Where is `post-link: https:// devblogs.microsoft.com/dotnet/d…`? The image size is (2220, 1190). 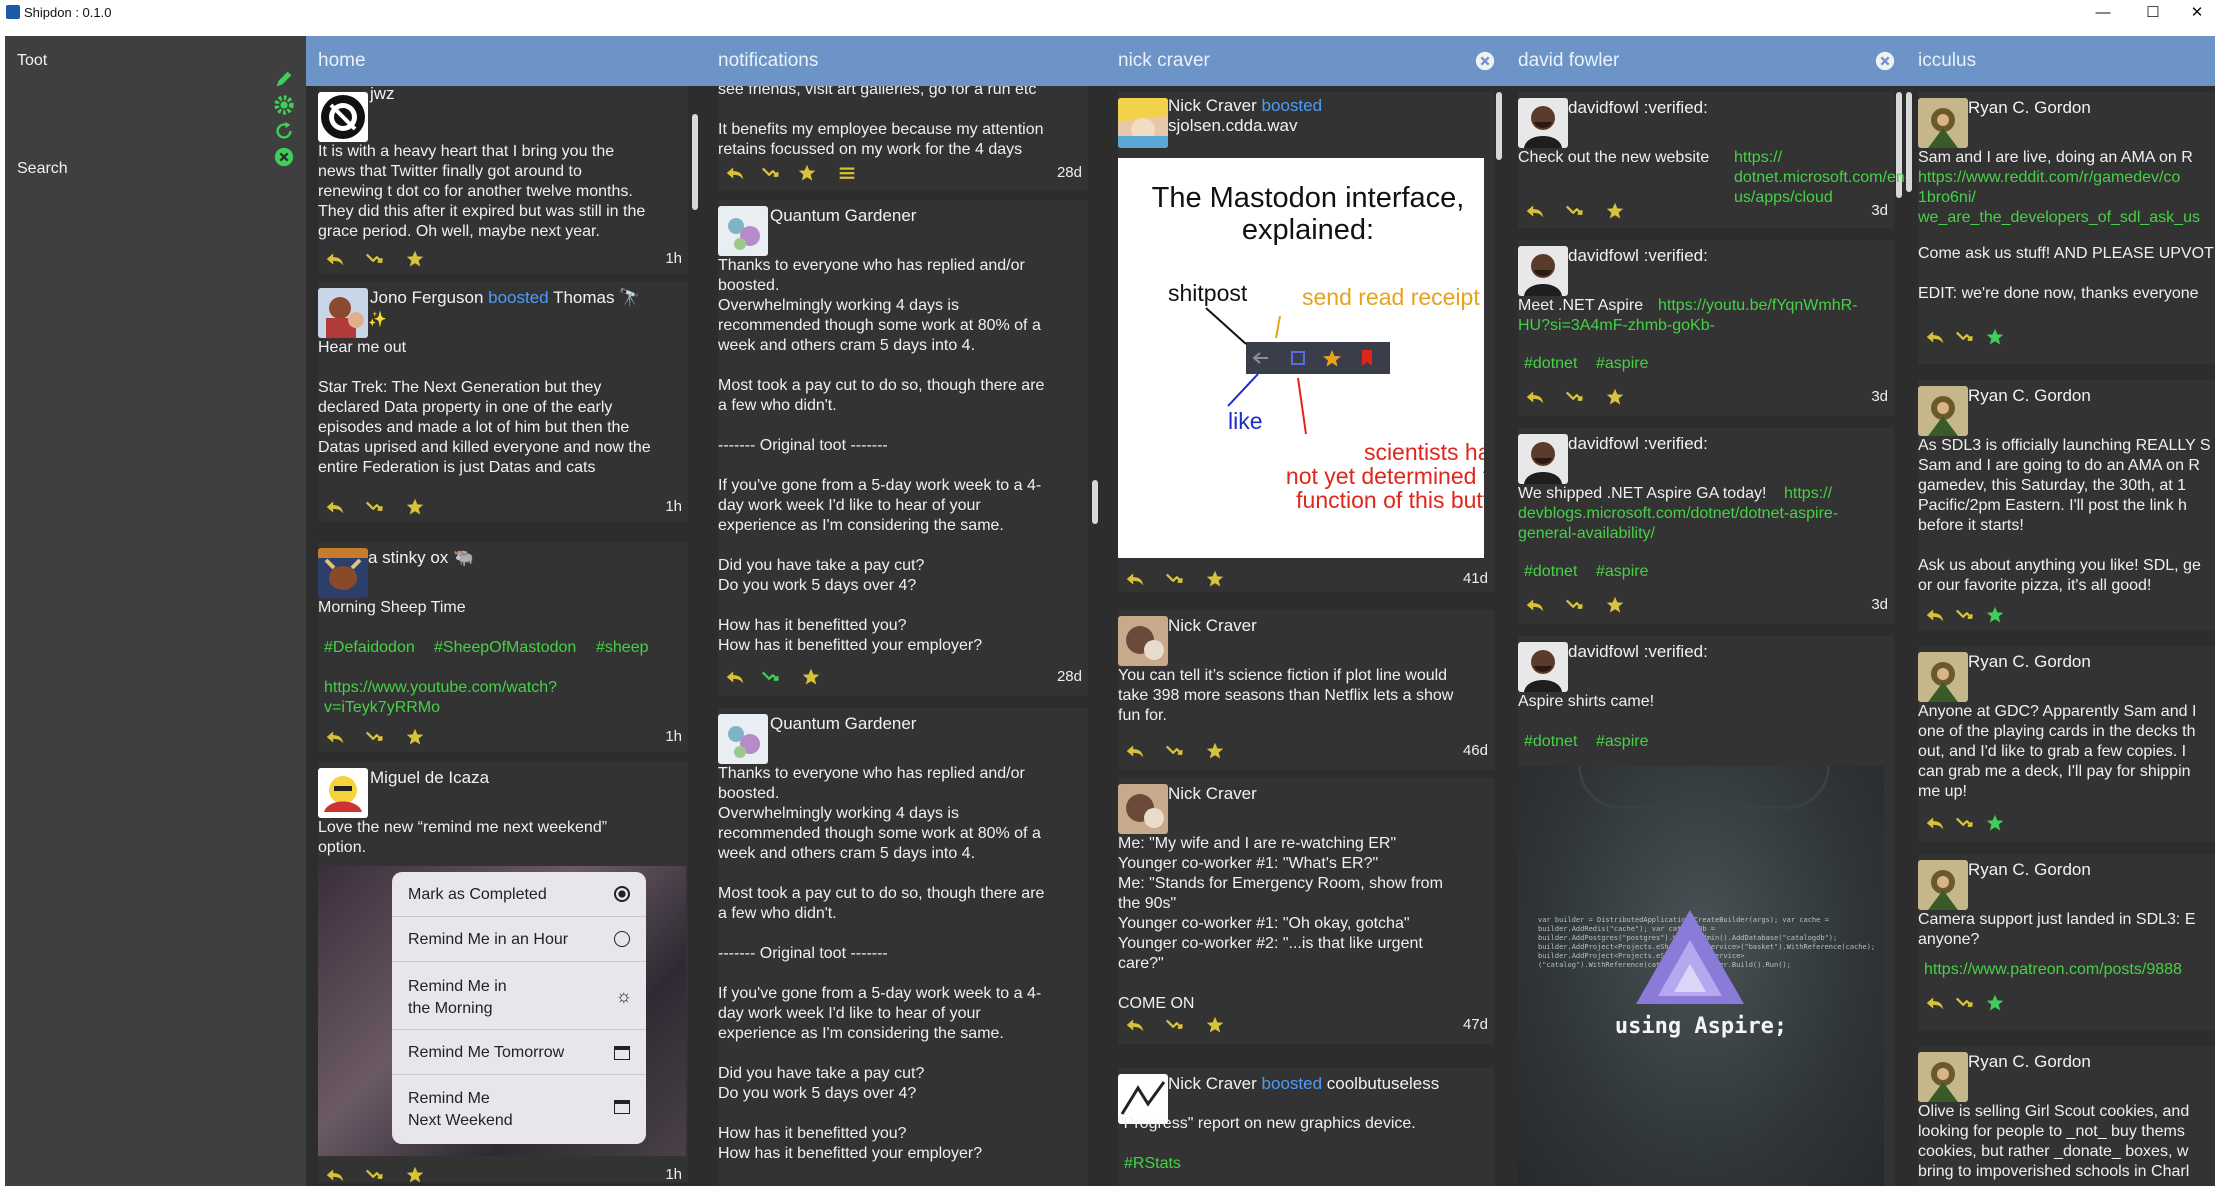
post-link: https:// devblogs.microsoft.com/dotnet/d… is located at coordinates (1678, 514).